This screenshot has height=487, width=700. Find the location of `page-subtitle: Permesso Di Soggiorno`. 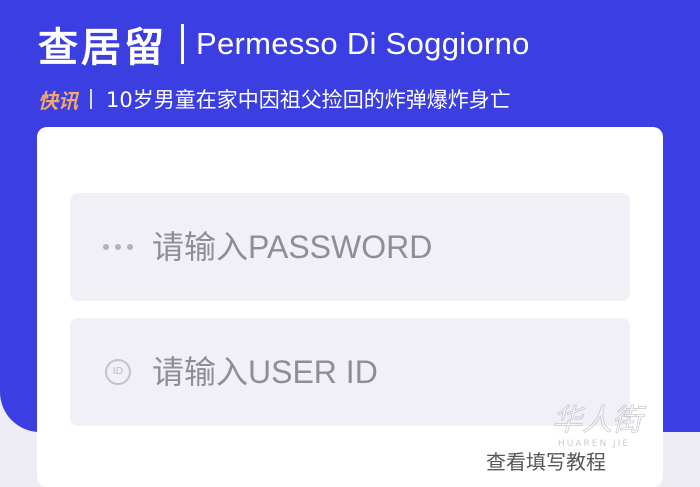

page-subtitle: Permesso Di Soggiorno is located at coordinates (363, 43).